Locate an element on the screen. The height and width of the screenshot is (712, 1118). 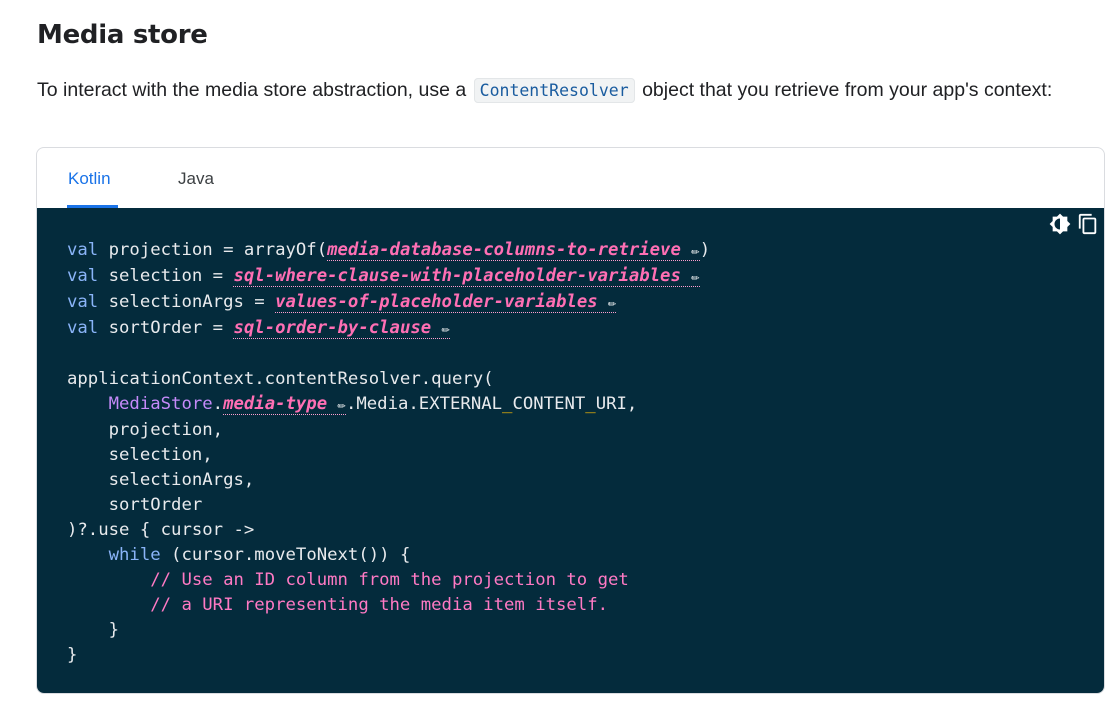
placeholder-order-by: sql-order-by-clause ✏ is located at coordinates (342, 328).